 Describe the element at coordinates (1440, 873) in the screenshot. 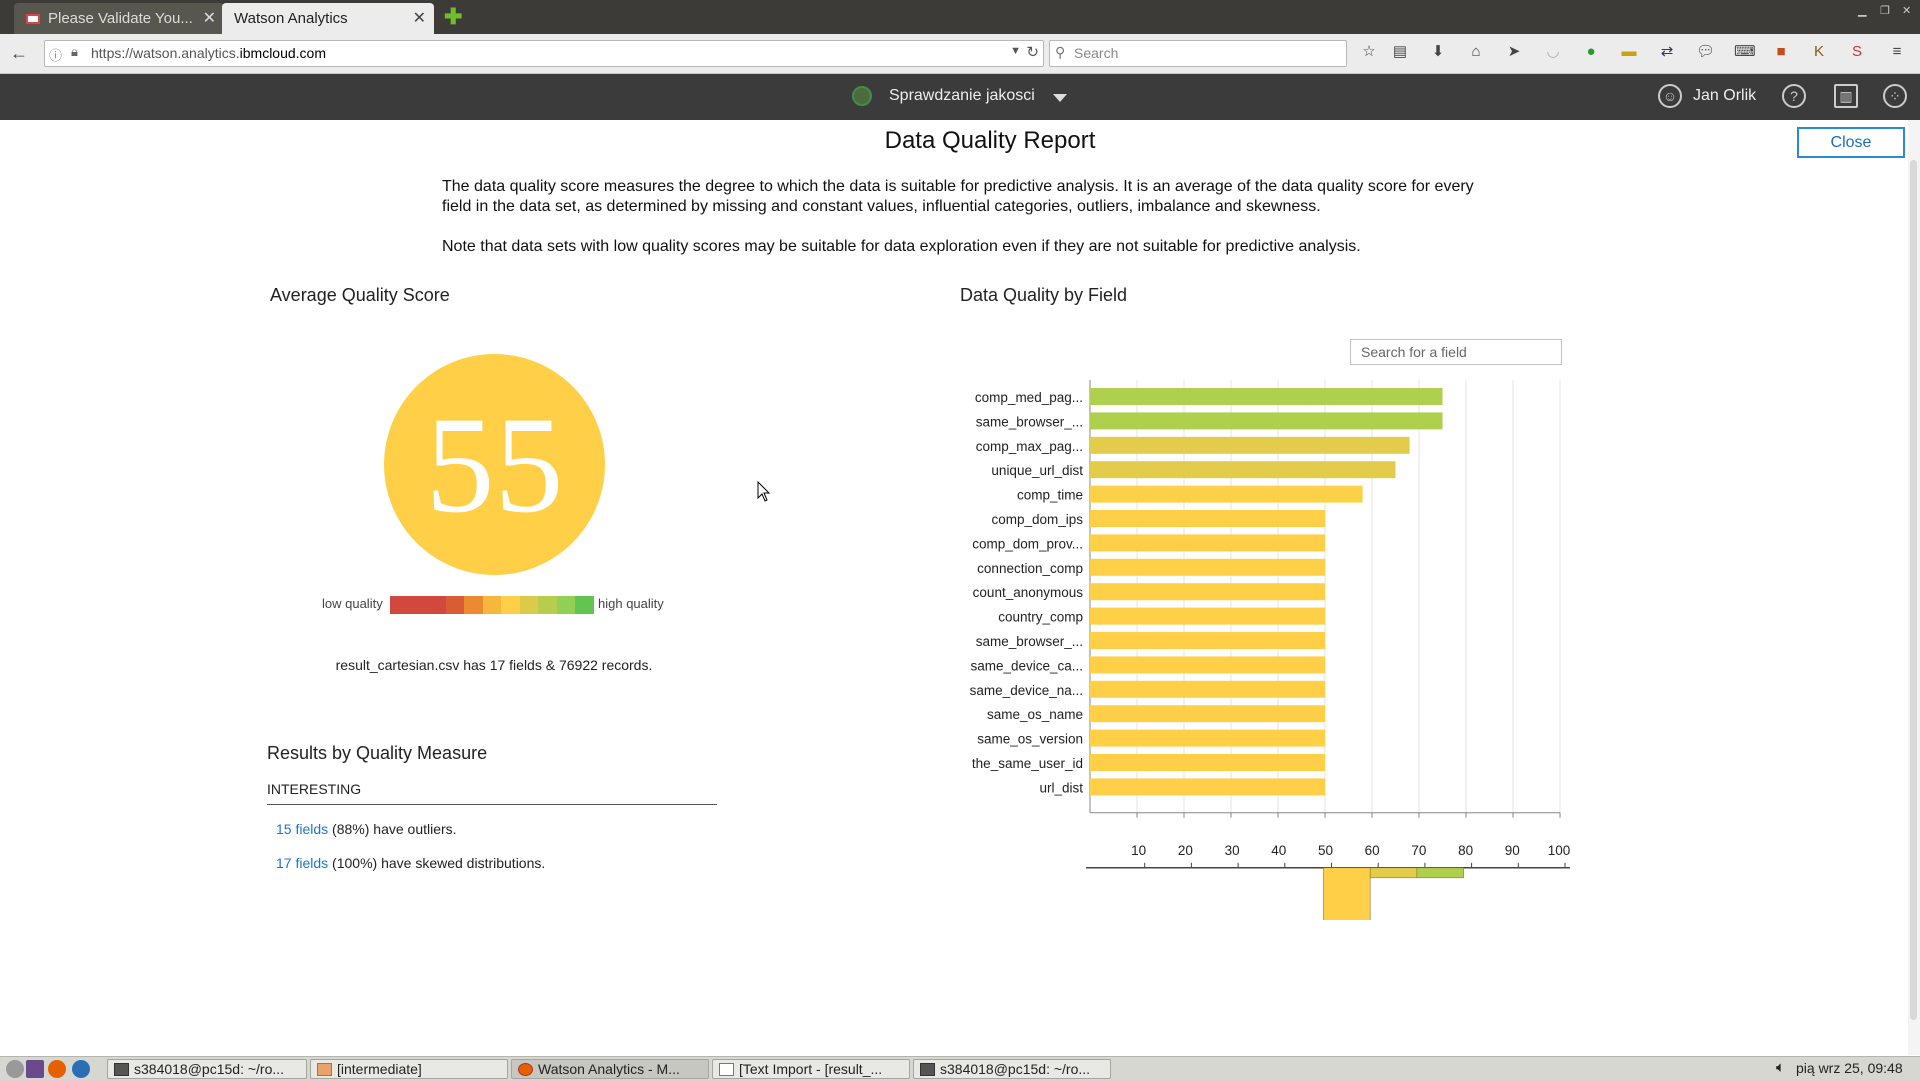

I see `histogram-bar` at that location.